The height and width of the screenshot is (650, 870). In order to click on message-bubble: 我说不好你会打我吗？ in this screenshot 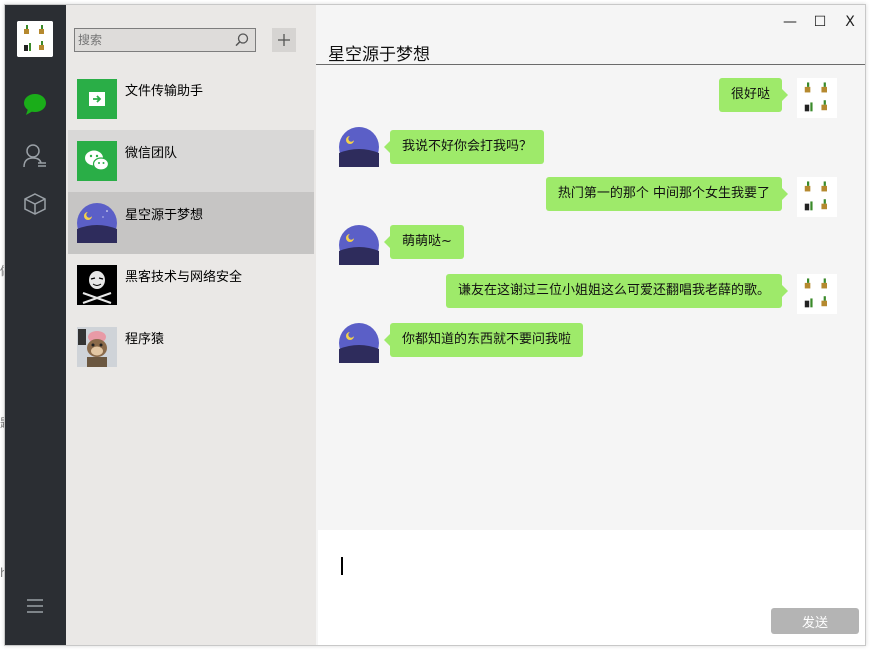, I will do `click(464, 147)`.